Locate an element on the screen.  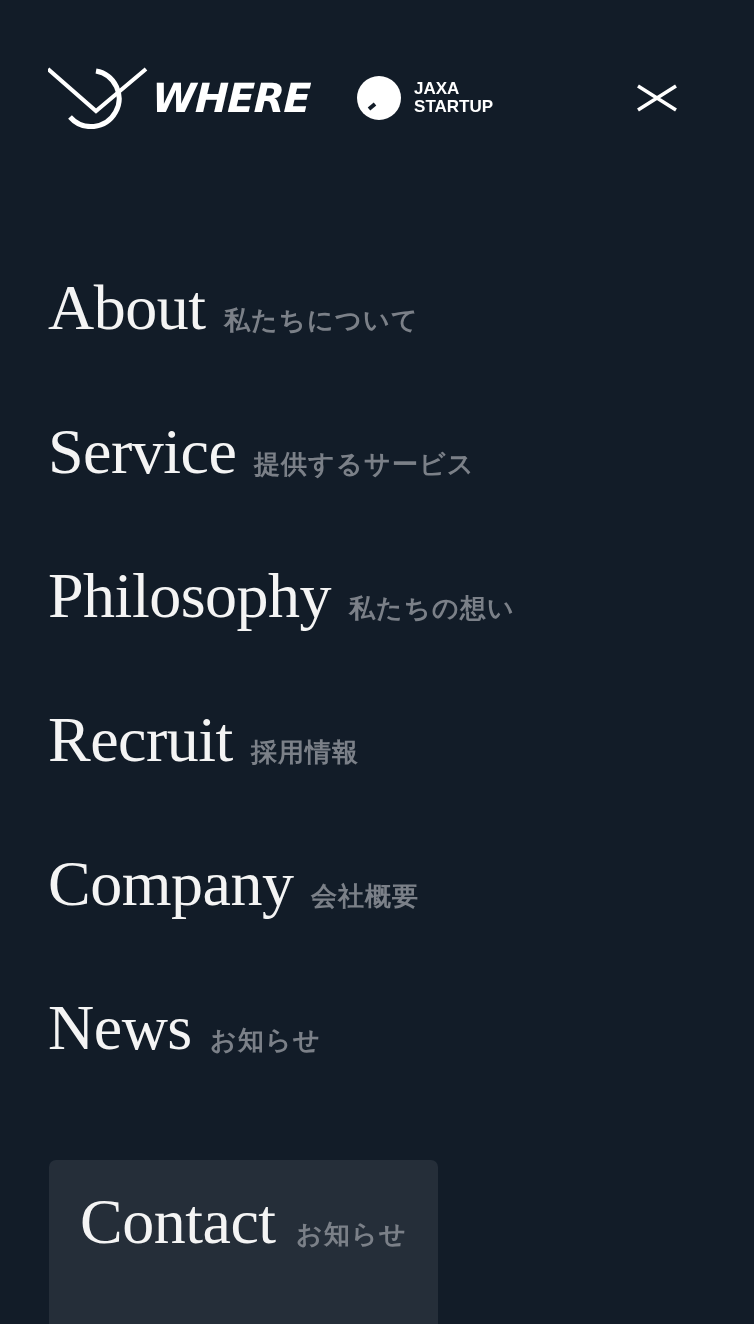
nav-subtitle: 私たちの想い is located at coordinates (432, 608).